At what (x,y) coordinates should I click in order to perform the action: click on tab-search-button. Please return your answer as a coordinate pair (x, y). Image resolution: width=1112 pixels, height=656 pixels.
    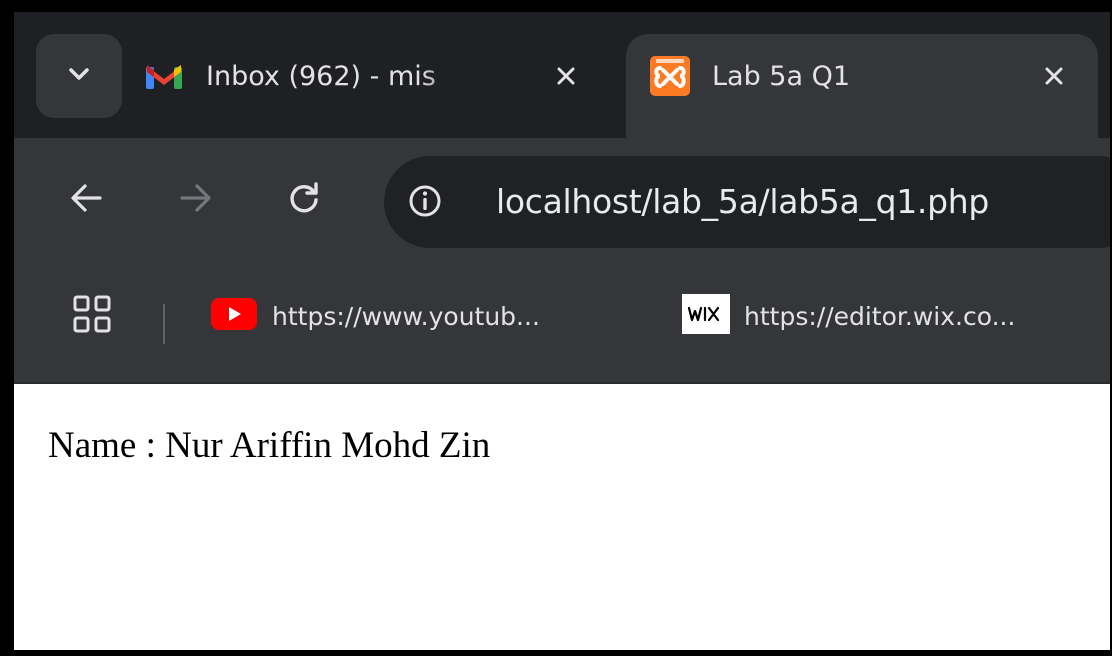
    Looking at the image, I should click on (79, 76).